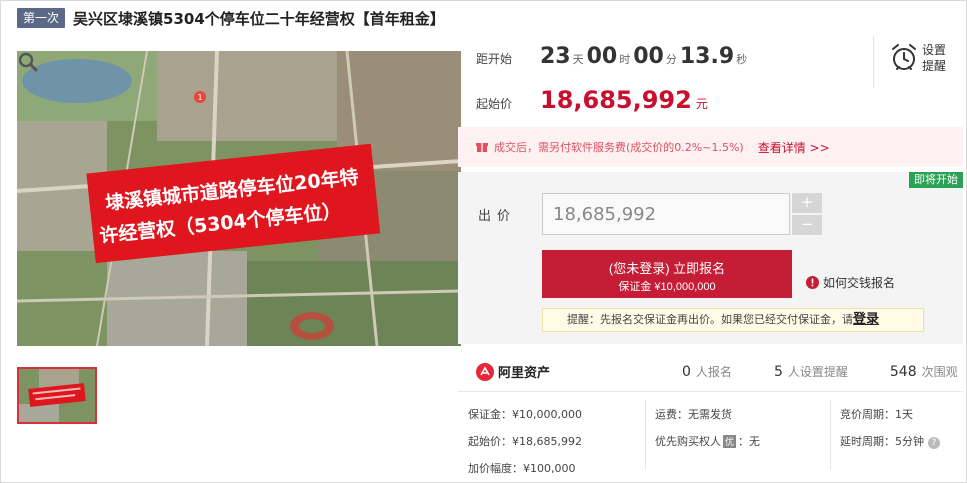 This screenshot has width=967, height=483. What do you see at coordinates (494, 59) in the screenshot?
I see `countdown-label: 距开始` at bounding box center [494, 59].